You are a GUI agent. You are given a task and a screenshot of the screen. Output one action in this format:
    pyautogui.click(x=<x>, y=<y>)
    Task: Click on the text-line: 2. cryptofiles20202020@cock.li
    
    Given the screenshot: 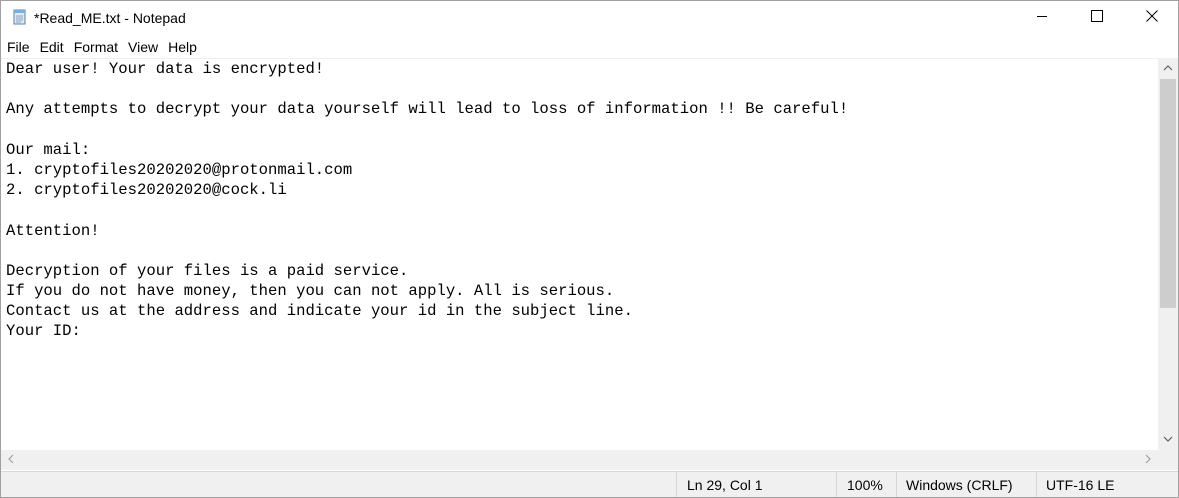 What is the action you would take?
    pyautogui.click(x=146, y=190)
    